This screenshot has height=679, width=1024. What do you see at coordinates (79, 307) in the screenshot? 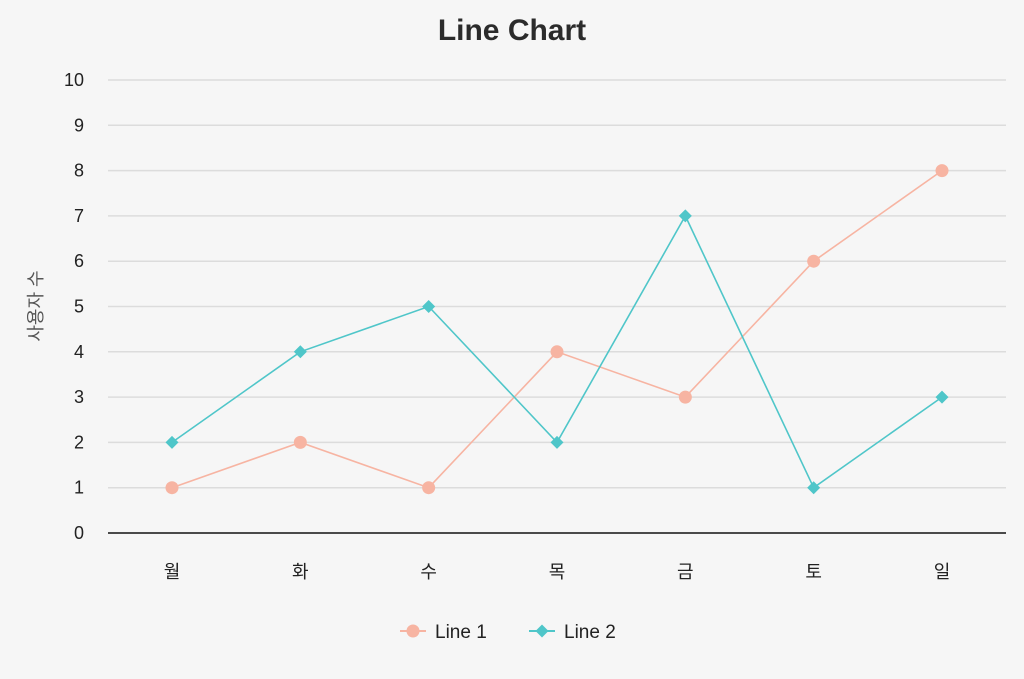
I see `y-tick-label: 5` at bounding box center [79, 307].